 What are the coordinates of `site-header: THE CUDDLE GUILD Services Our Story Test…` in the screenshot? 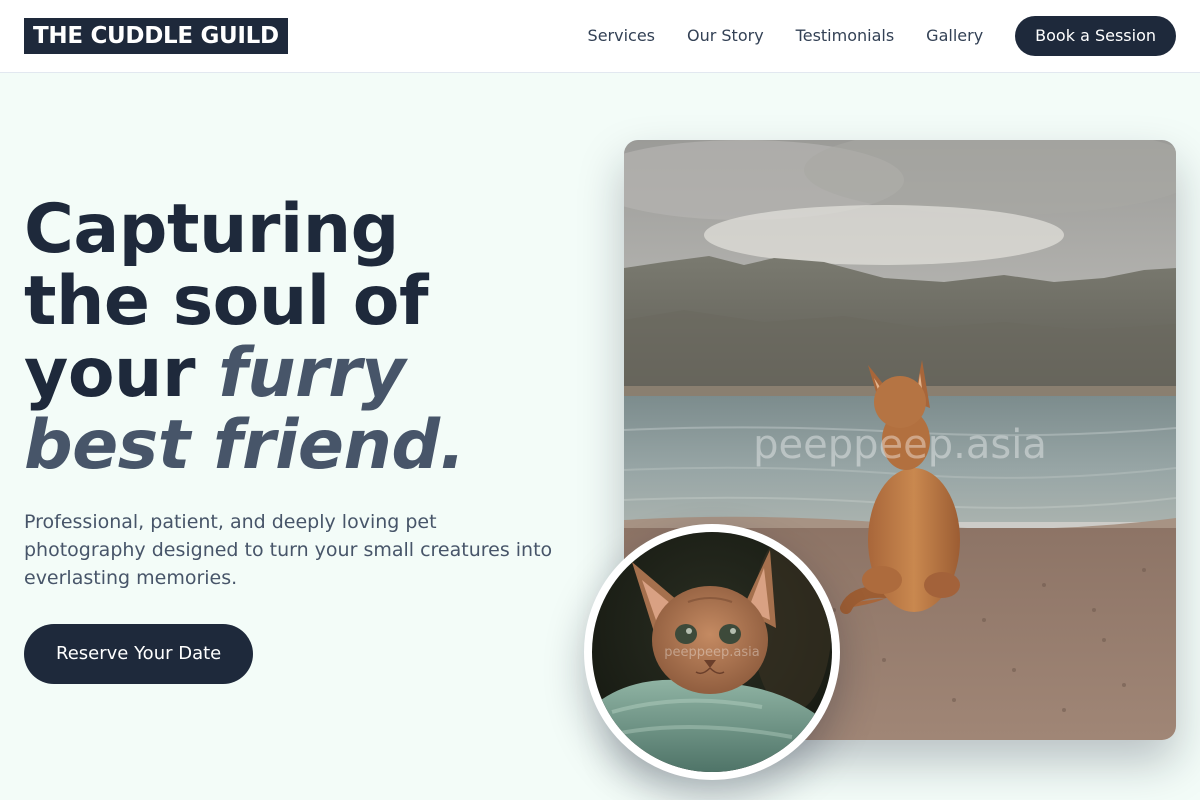 It's located at (600, 36).